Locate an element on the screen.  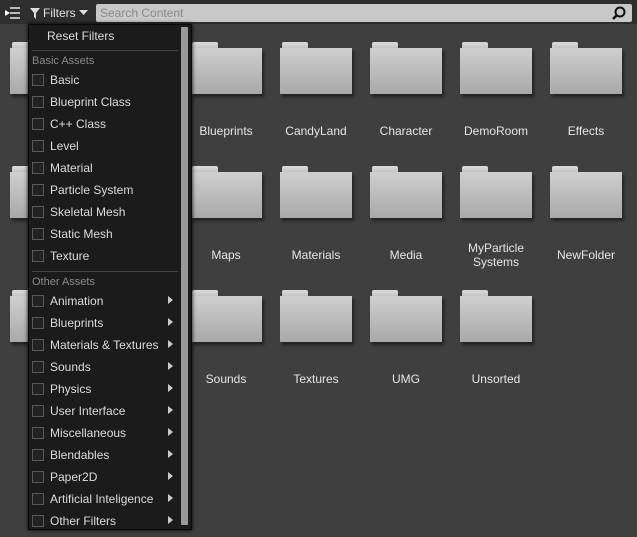
folder-tile: Blueprints is located at coordinates (233, 102).